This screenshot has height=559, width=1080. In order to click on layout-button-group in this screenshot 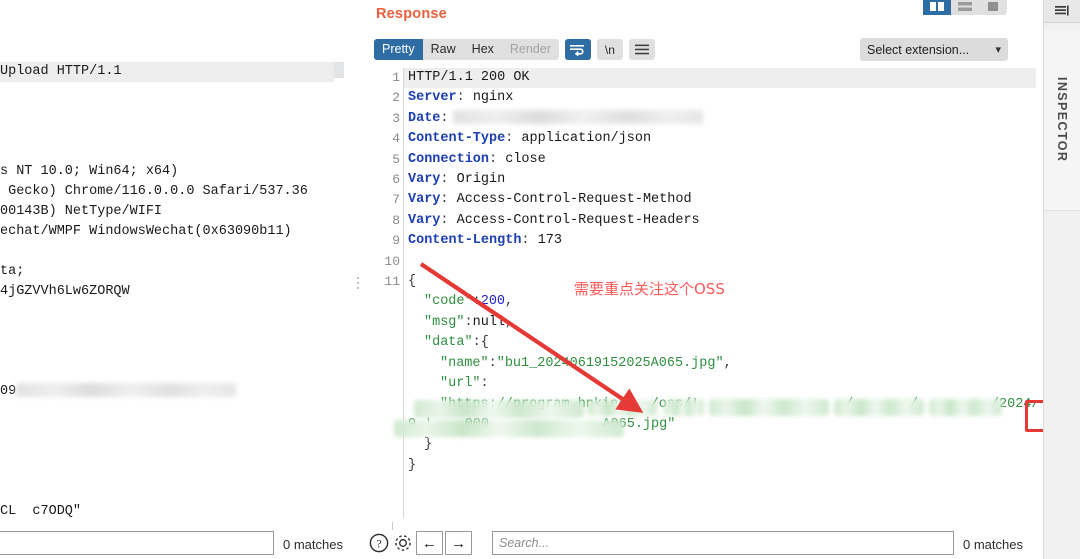, I will do `click(965, 7)`.